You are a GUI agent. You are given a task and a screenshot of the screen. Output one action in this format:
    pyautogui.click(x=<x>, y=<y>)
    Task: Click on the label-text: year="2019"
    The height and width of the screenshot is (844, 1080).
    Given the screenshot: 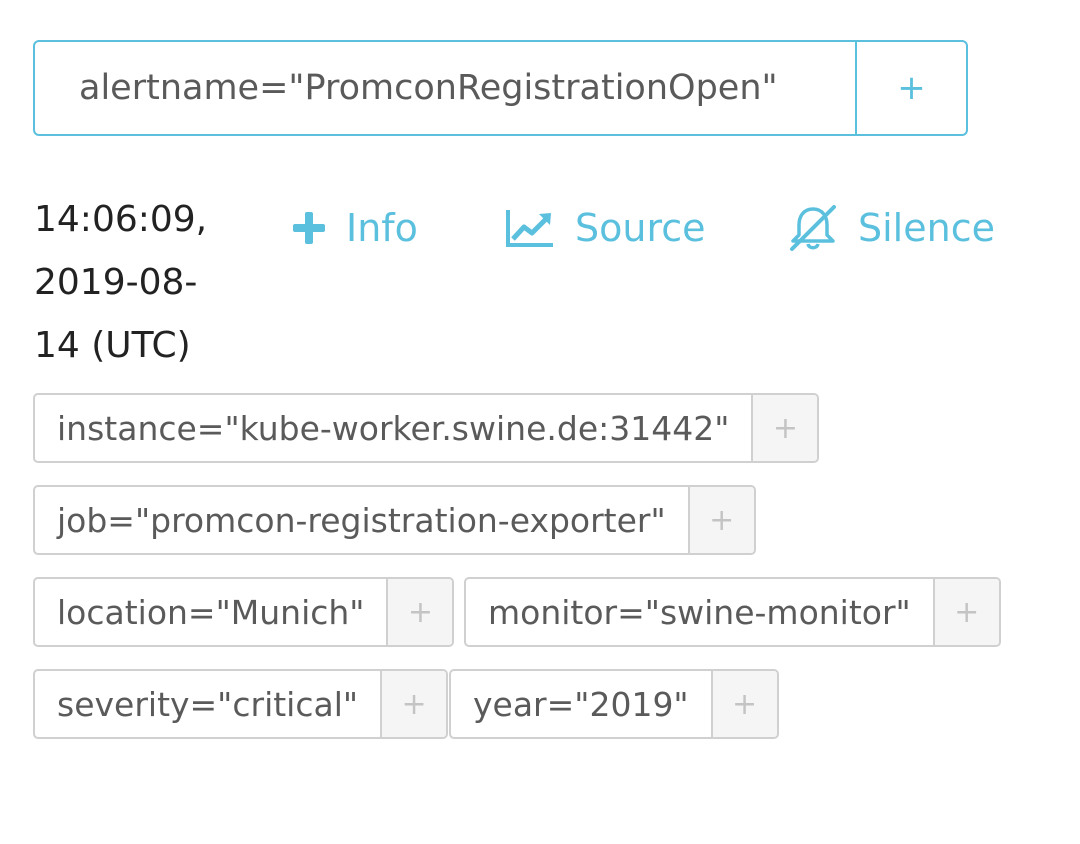 What is the action you would take?
    pyautogui.click(x=581, y=704)
    